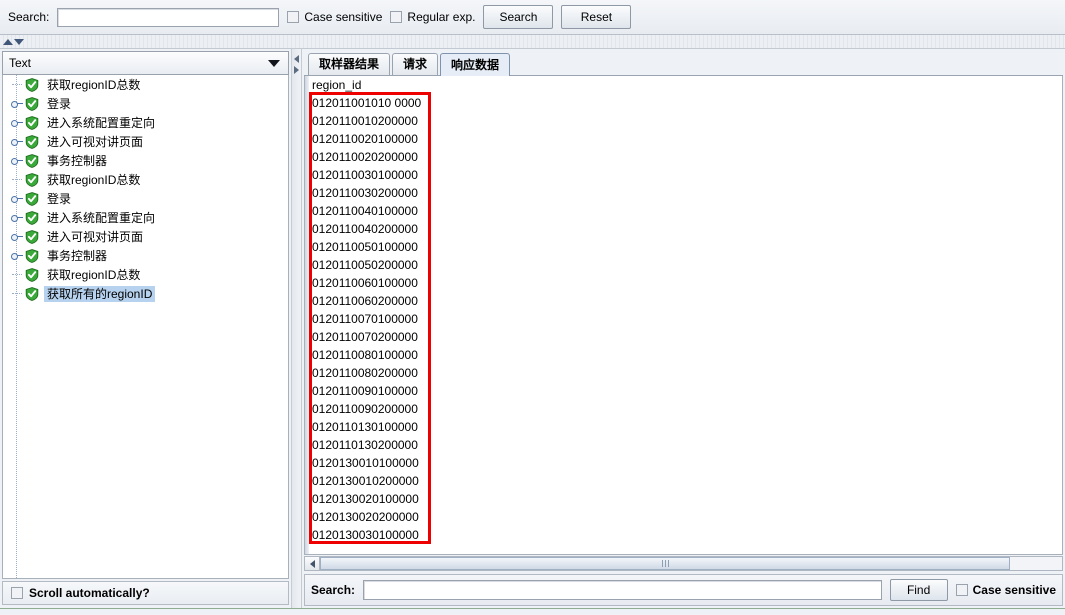 This screenshot has height=615, width=1065. I want to click on find-case-sensitive-label: Case sensitive, so click(1014, 590).